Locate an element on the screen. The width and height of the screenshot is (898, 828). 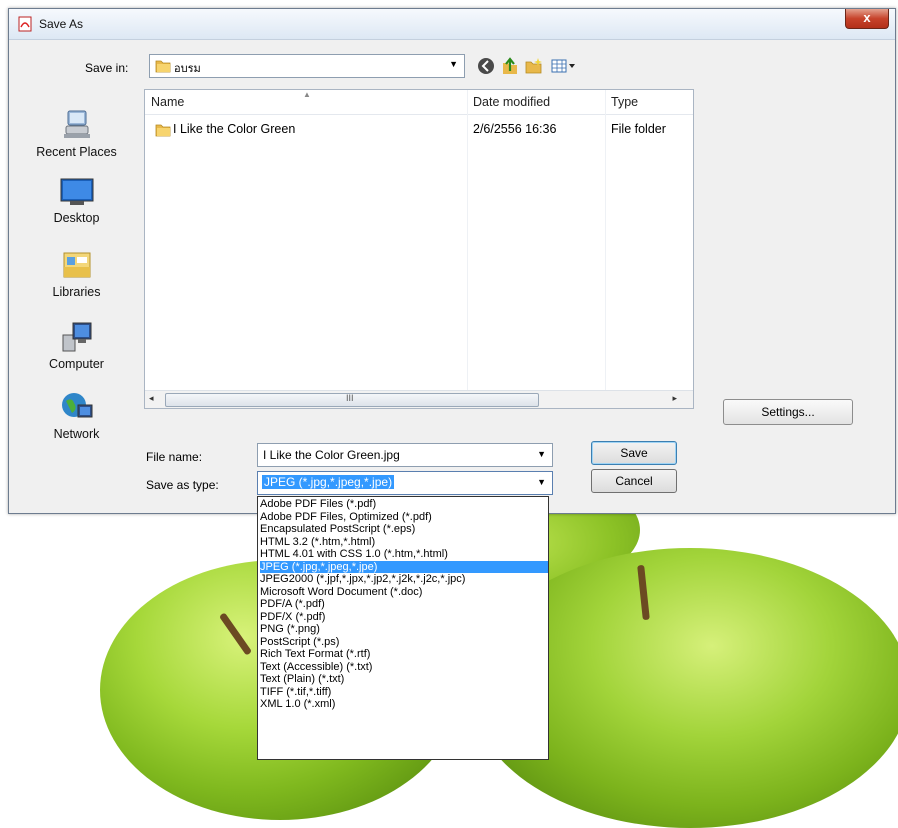
place-libraries: Libraries is located at coordinates (76, 274).